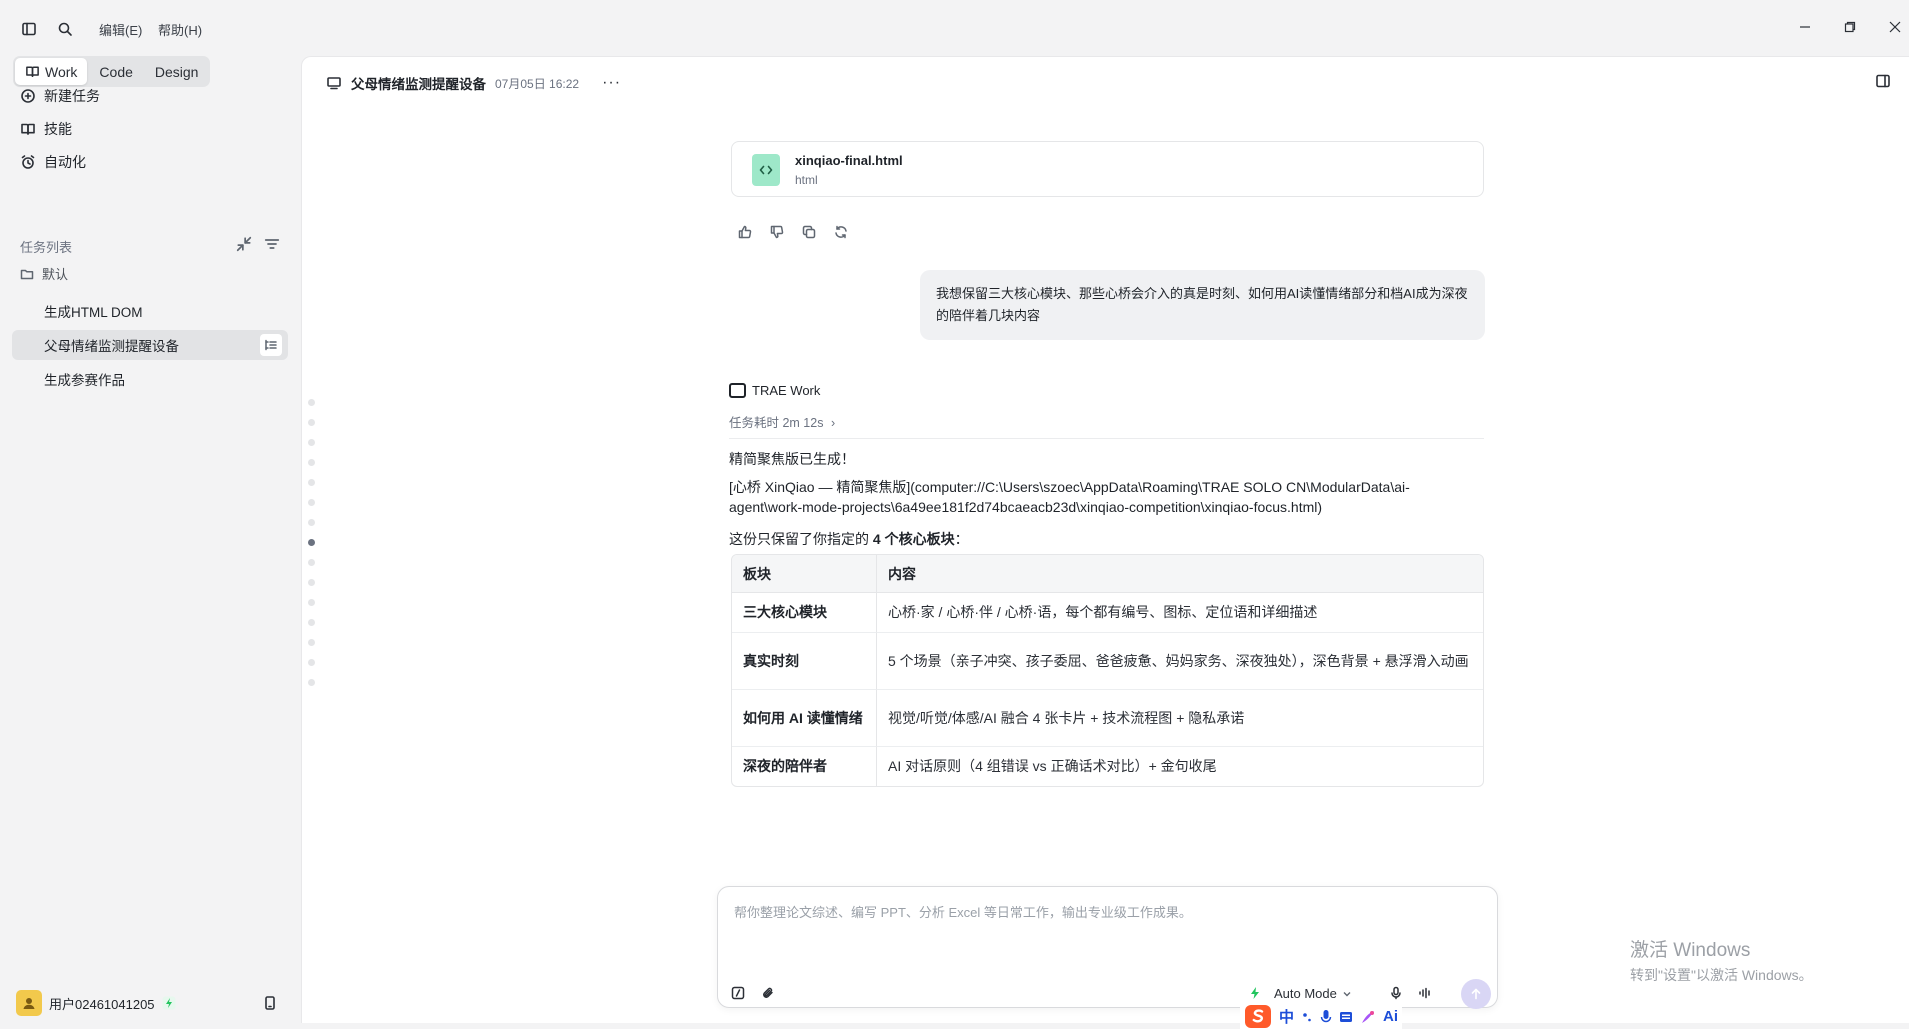  I want to click on reply-summary-bold: 4 个核心板块, so click(913, 539).